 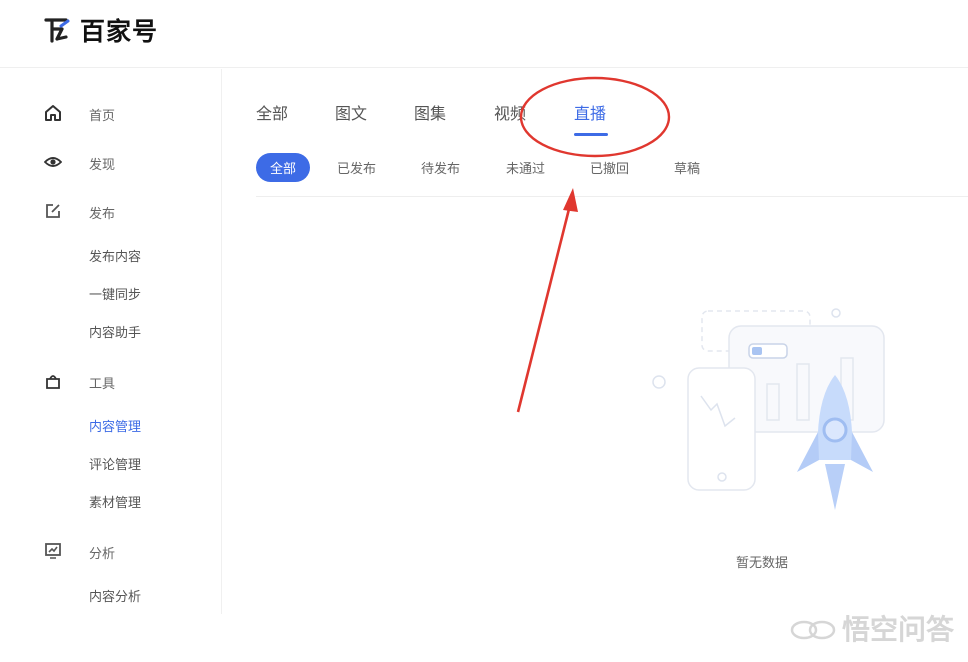 I want to click on chart-icon, so click(x=53, y=551).